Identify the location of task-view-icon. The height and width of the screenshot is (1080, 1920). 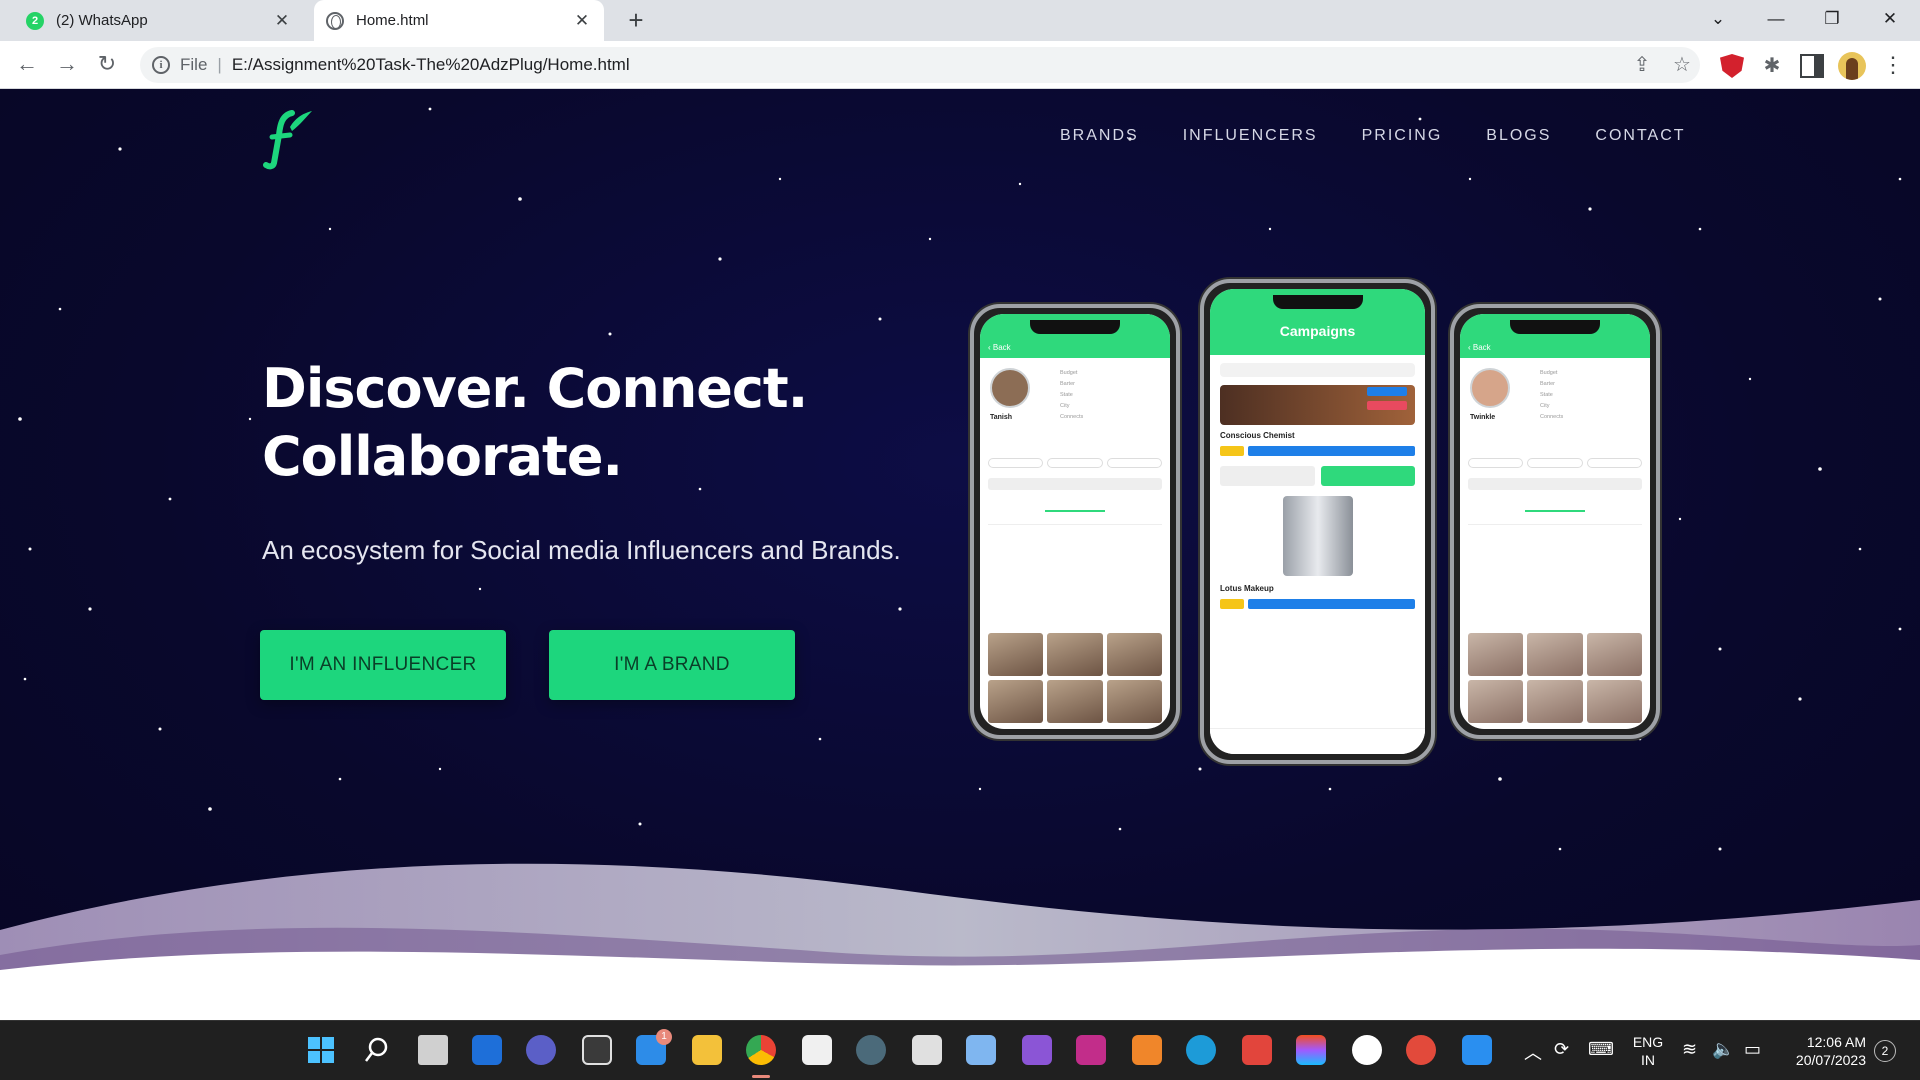
(433, 1050).